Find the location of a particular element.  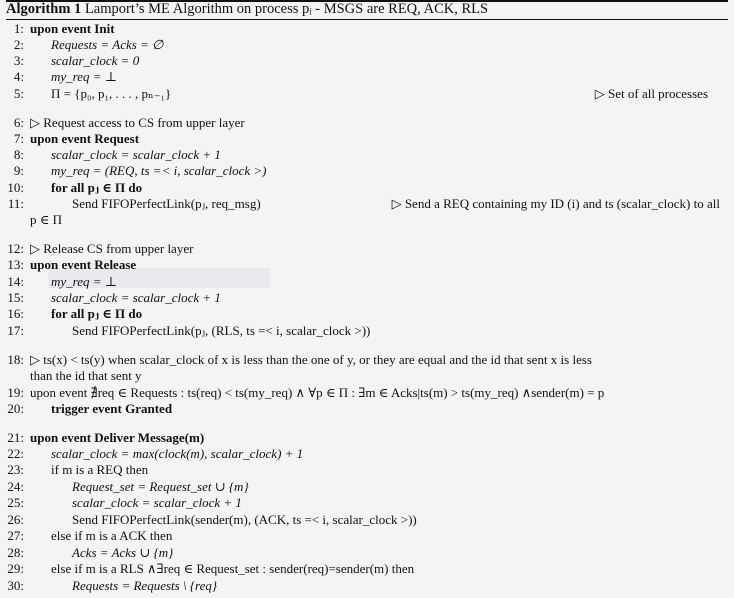

algo-line: 28: Acks = Acks ∪ {m} is located at coordinates (90, 552).